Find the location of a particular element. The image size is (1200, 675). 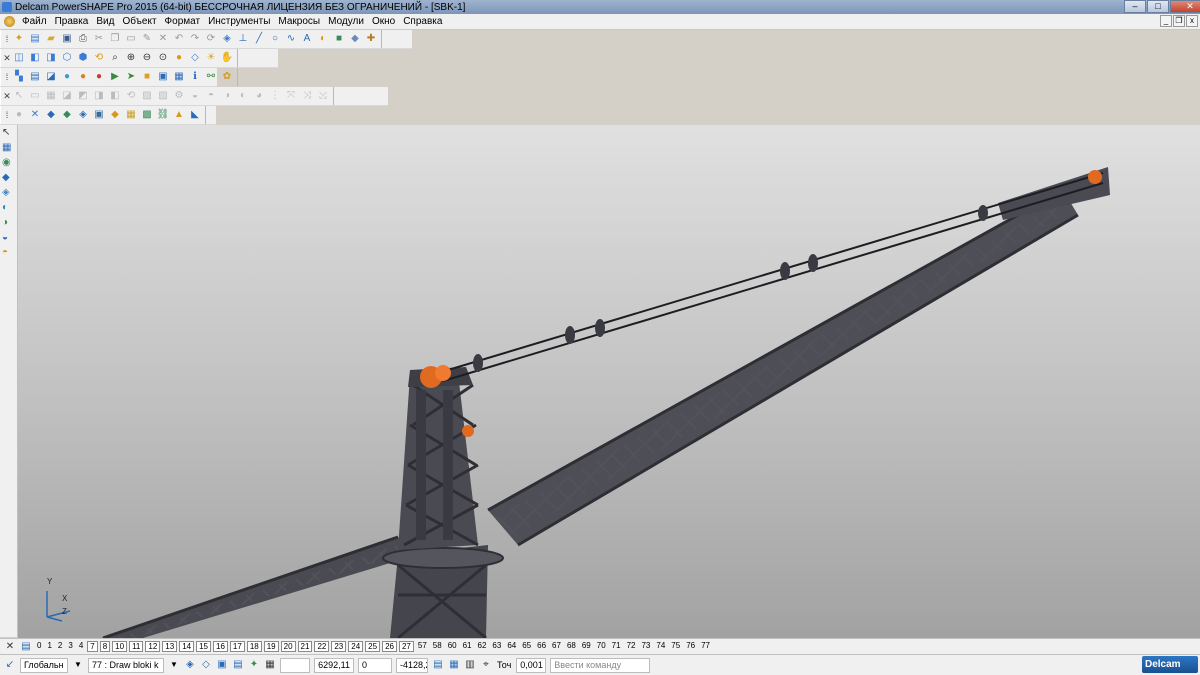

level-button: 17 is located at coordinates (237, 646).